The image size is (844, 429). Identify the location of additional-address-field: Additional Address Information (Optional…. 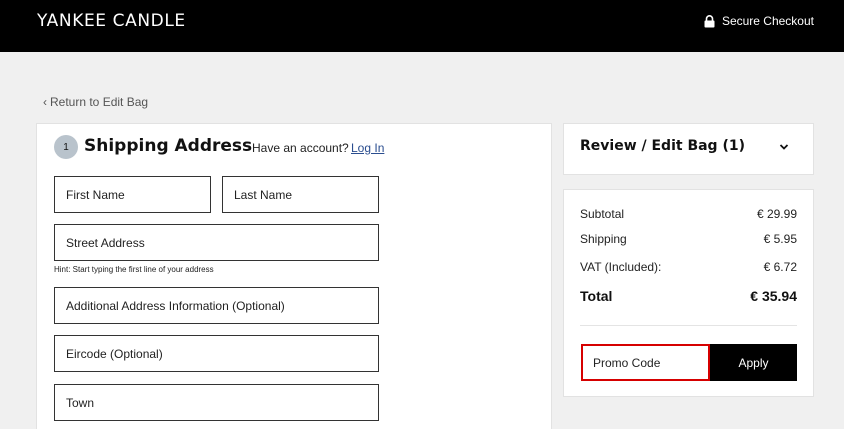
(216, 305).